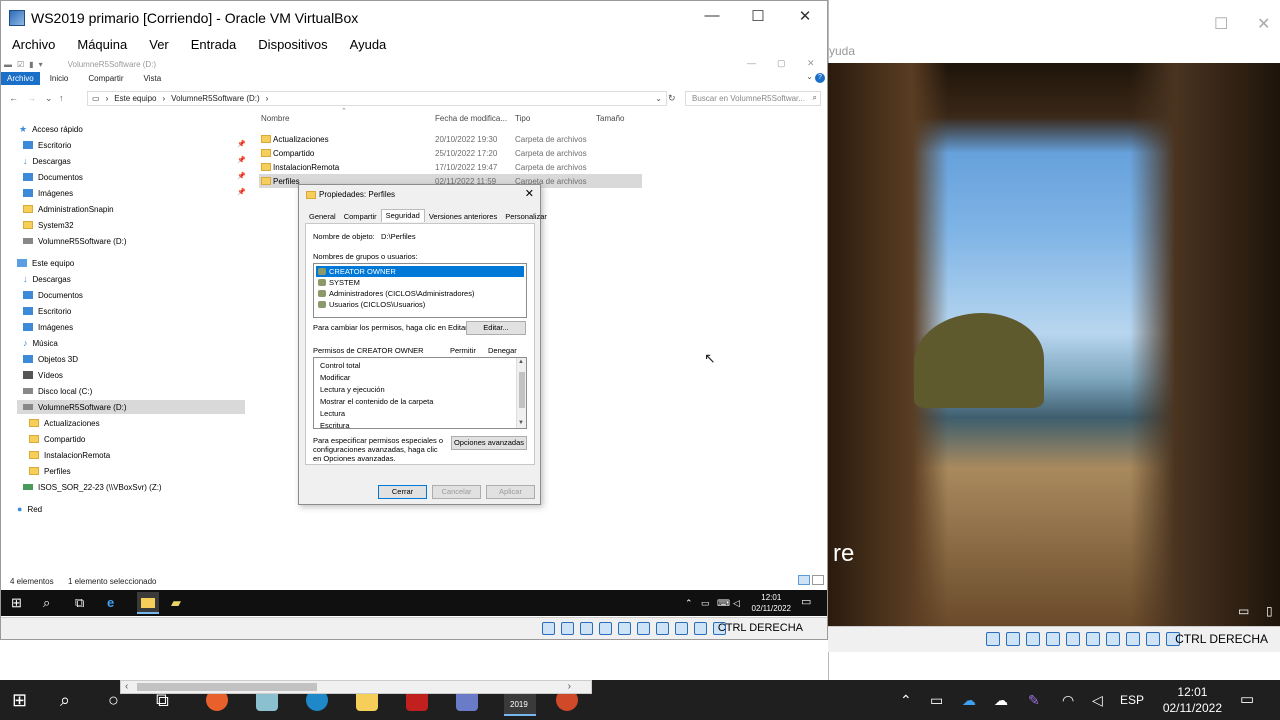 Image resolution: width=1280 pixels, height=720 pixels. I want to click on column-tamano: Tamaño, so click(610, 118).